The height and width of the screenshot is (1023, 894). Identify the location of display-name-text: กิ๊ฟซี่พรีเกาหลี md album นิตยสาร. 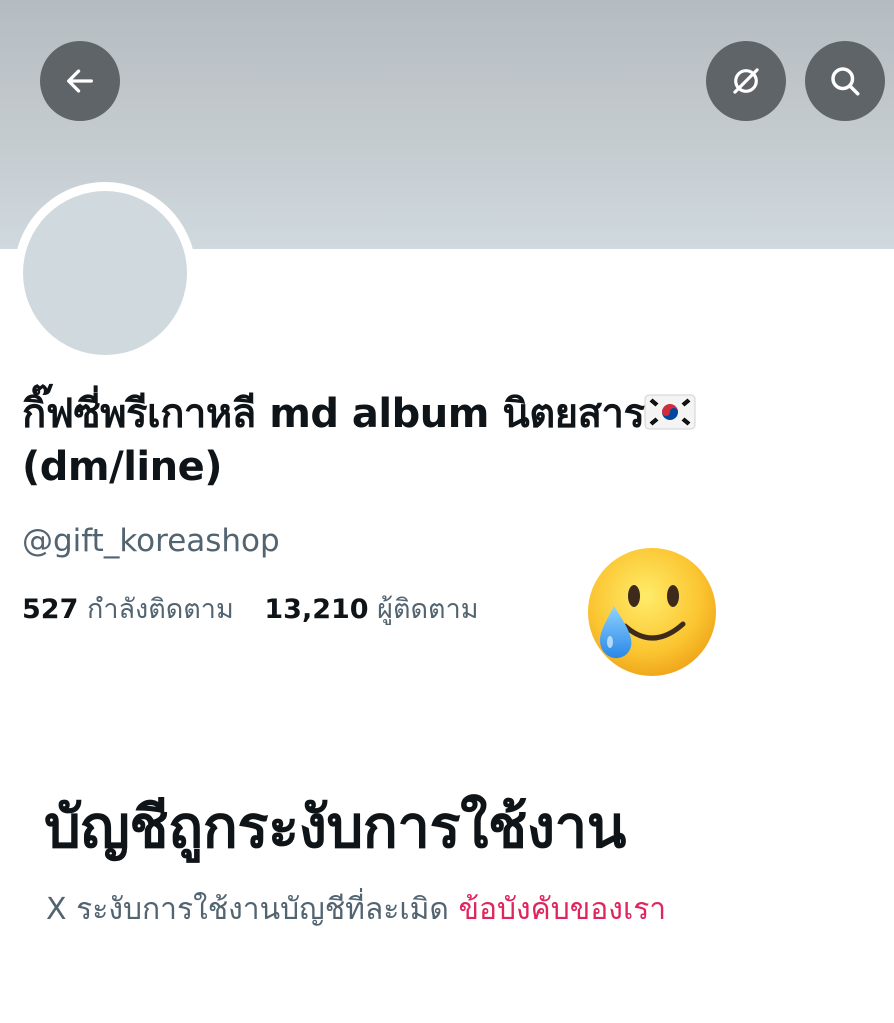
(333, 414).